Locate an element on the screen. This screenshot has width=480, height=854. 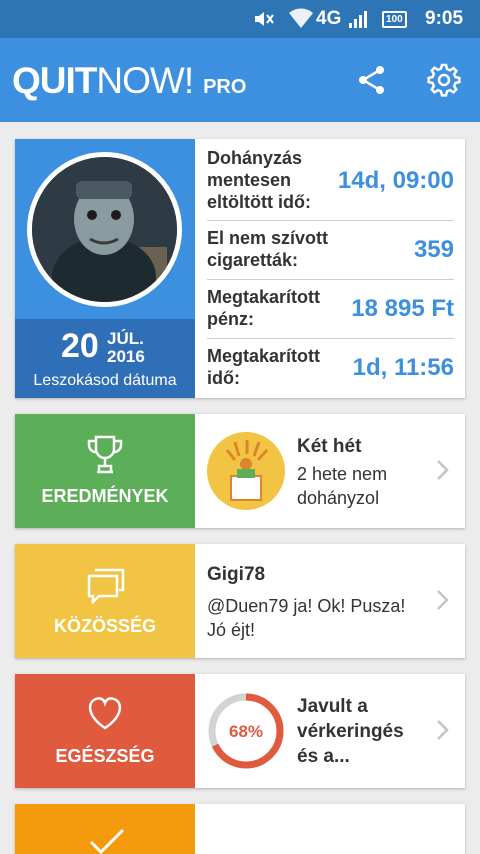
quit-year: 2016 is located at coordinates (126, 356).